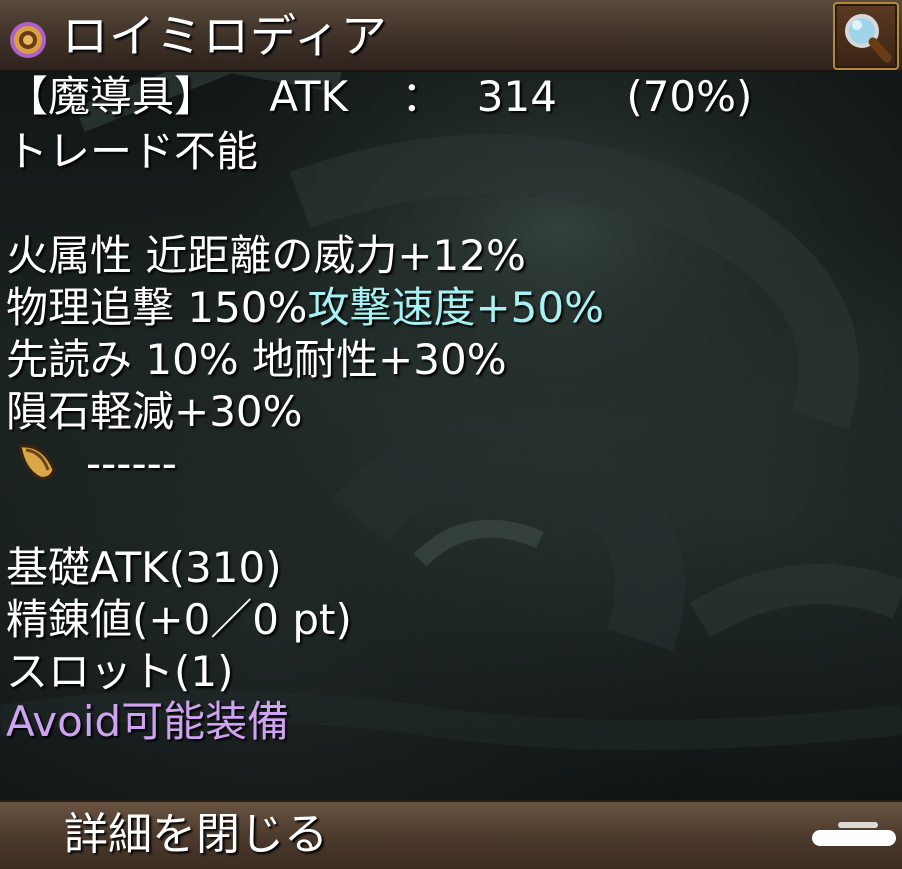 Image resolution: width=902 pixels, height=869 pixels. What do you see at coordinates (266, 255) in the screenshot?
I see `effect-line-1: 火属性 近距離の威力+12%` at bounding box center [266, 255].